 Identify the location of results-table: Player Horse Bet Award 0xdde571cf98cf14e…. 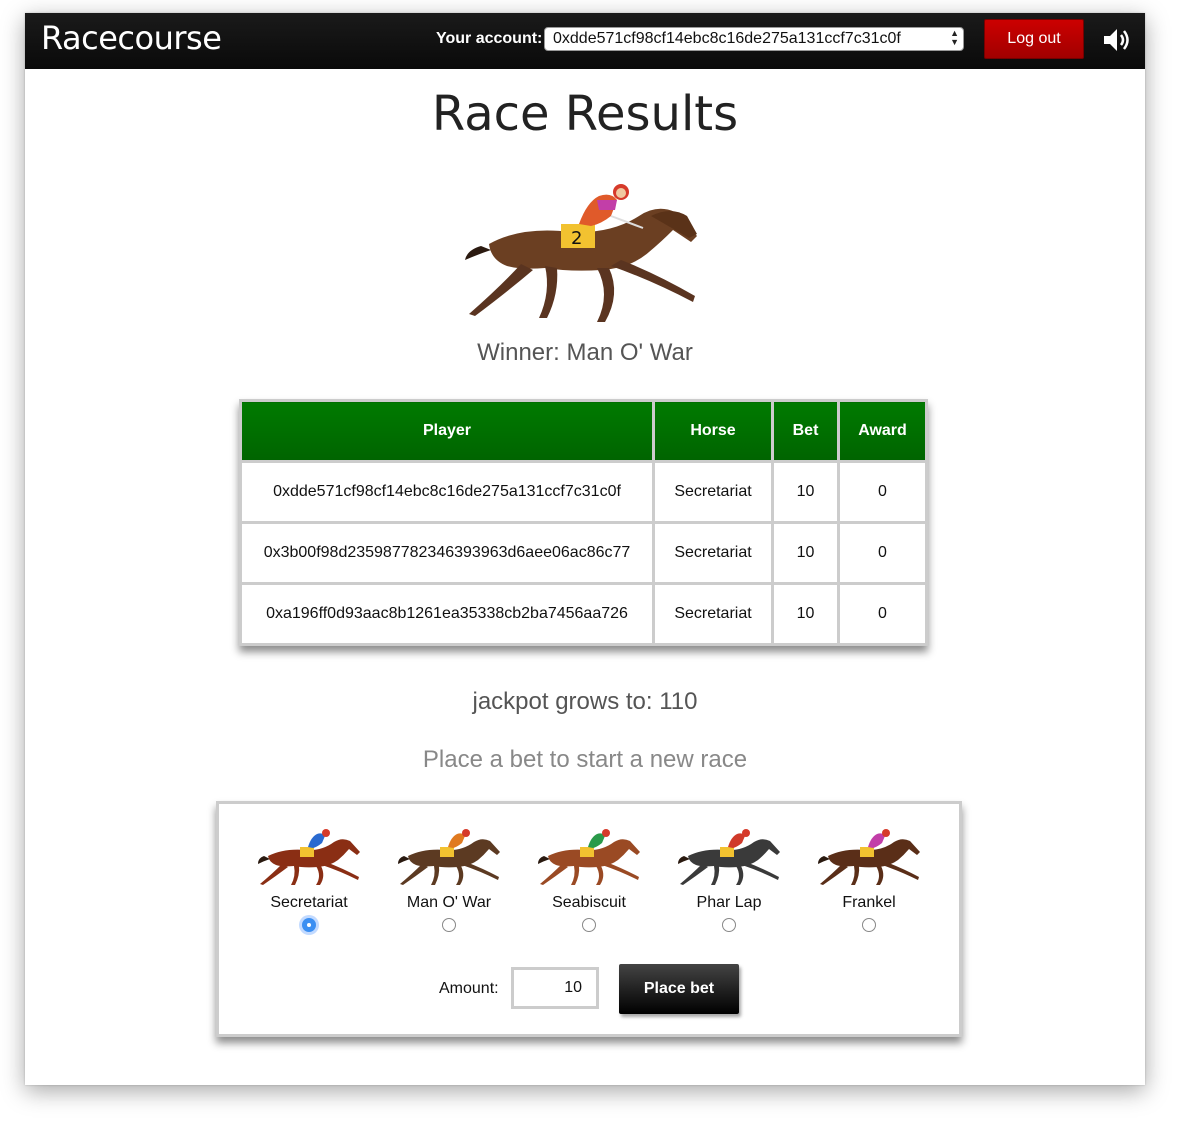
(583, 522).